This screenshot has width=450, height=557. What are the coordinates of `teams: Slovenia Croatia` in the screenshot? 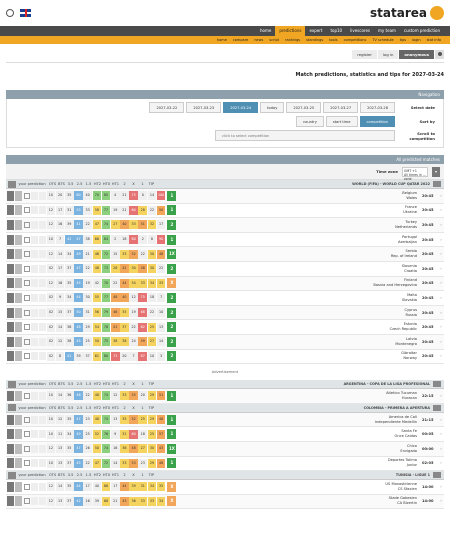 It's located at (298, 269).